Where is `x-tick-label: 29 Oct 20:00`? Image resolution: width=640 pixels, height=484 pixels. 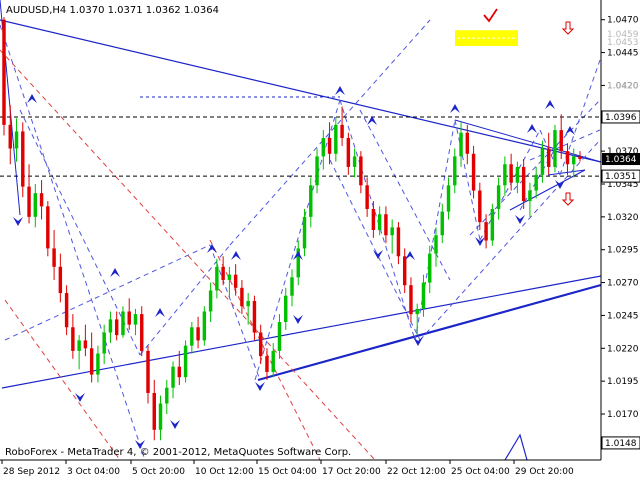
x-tick-label: 29 Oct 20:00 is located at coordinates (544, 472).